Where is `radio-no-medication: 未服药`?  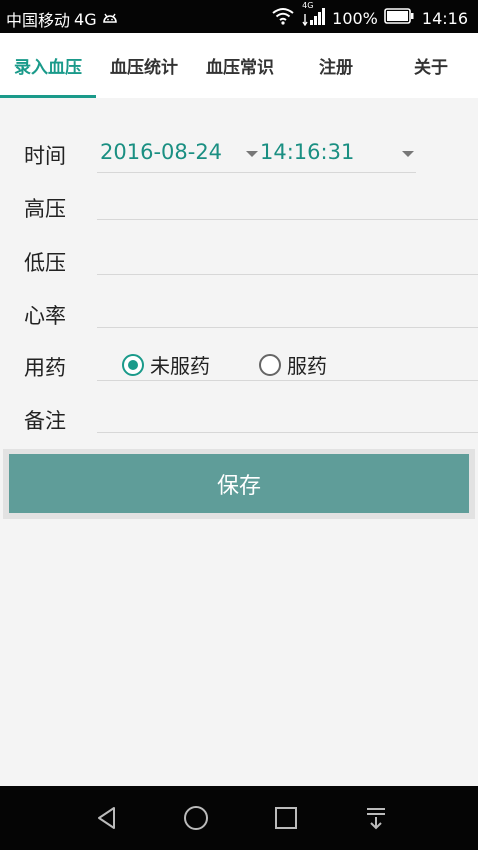
radio-no-medication: 未服药 is located at coordinates (166, 364).